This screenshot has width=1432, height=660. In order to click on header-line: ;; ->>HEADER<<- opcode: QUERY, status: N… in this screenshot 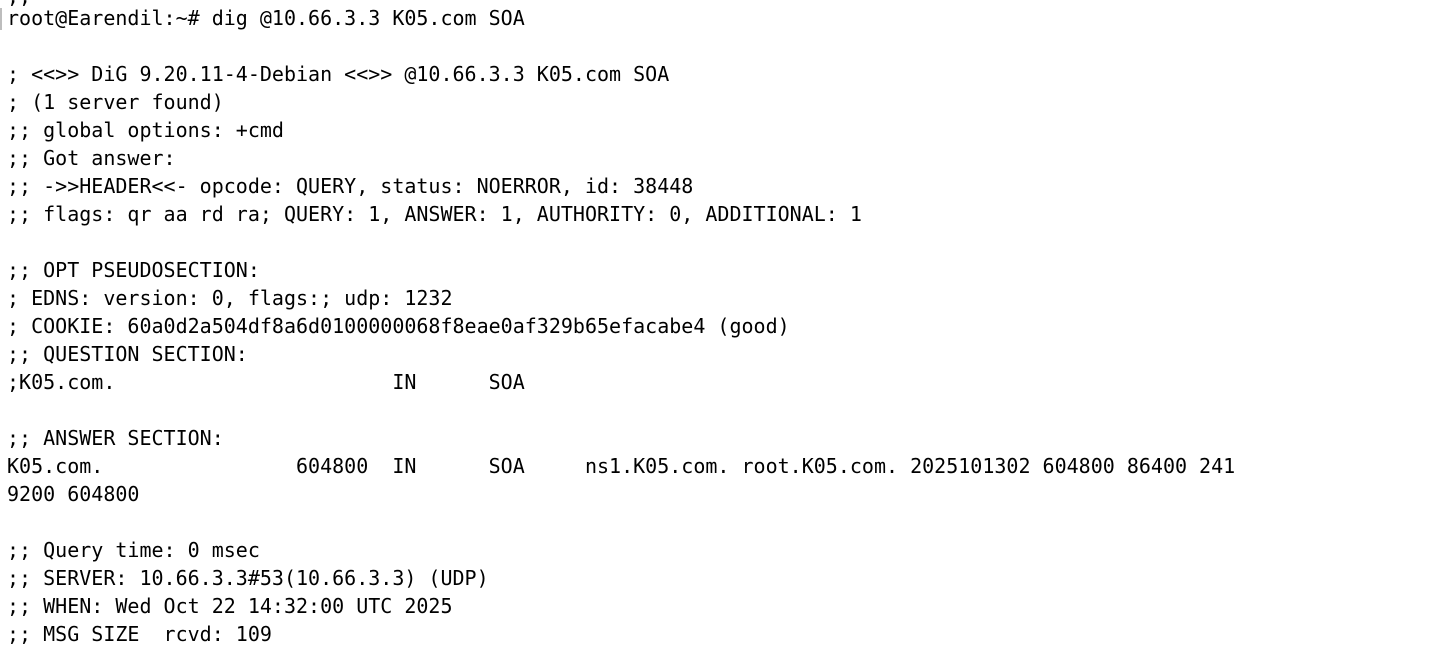, I will do `click(350, 186)`.